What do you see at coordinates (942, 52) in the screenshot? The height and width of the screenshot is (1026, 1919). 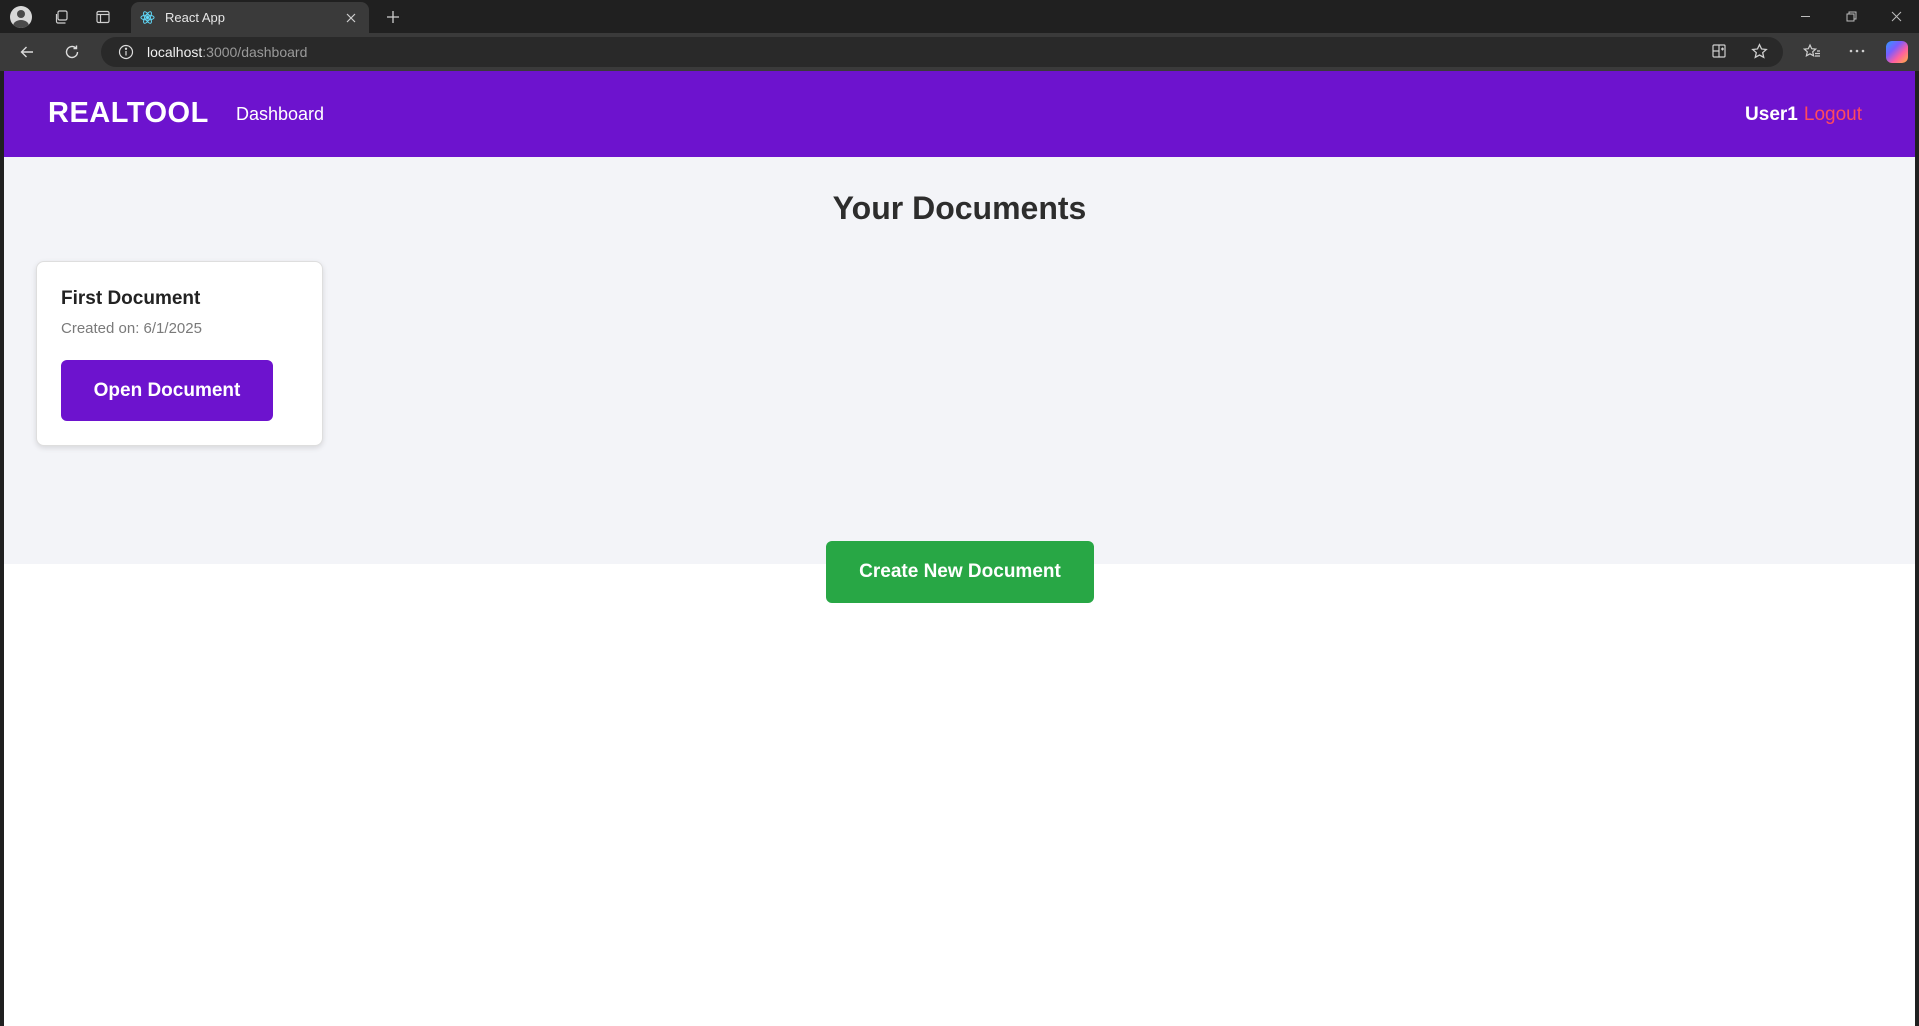 I see `address-bar: localhost:3000/dashboard` at bounding box center [942, 52].